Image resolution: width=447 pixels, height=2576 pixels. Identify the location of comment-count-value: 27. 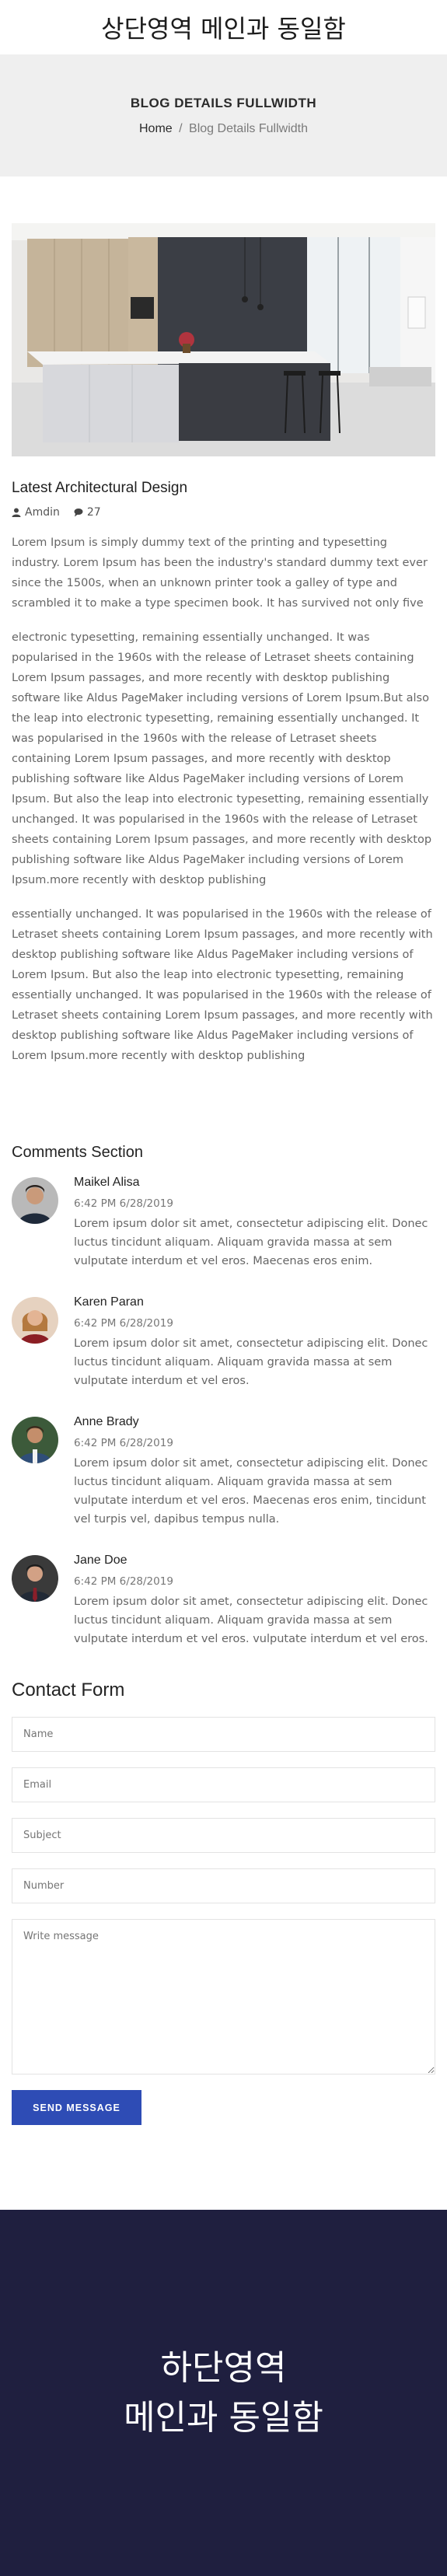
(94, 512).